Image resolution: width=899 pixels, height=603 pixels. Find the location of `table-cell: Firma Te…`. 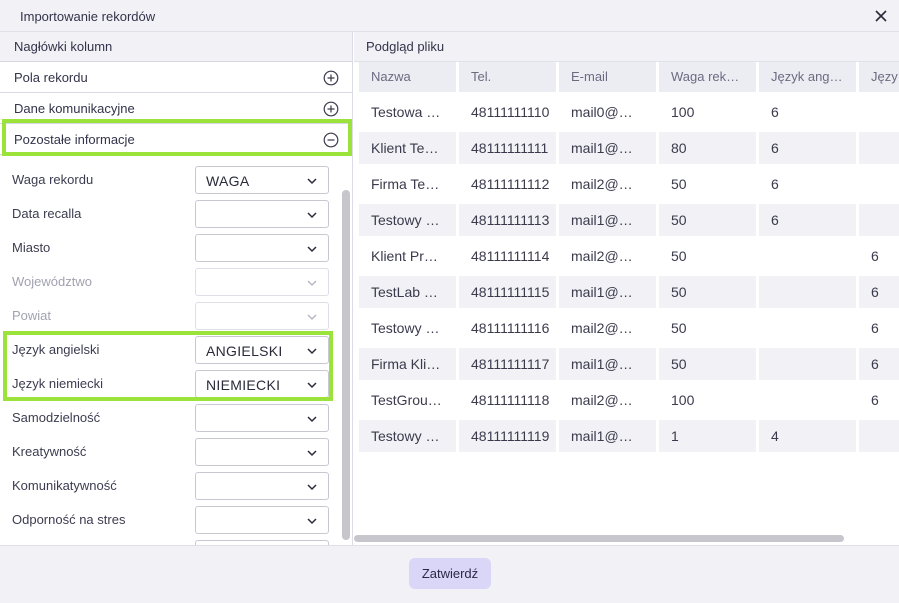

table-cell: Firma Te… is located at coordinates (407, 184).